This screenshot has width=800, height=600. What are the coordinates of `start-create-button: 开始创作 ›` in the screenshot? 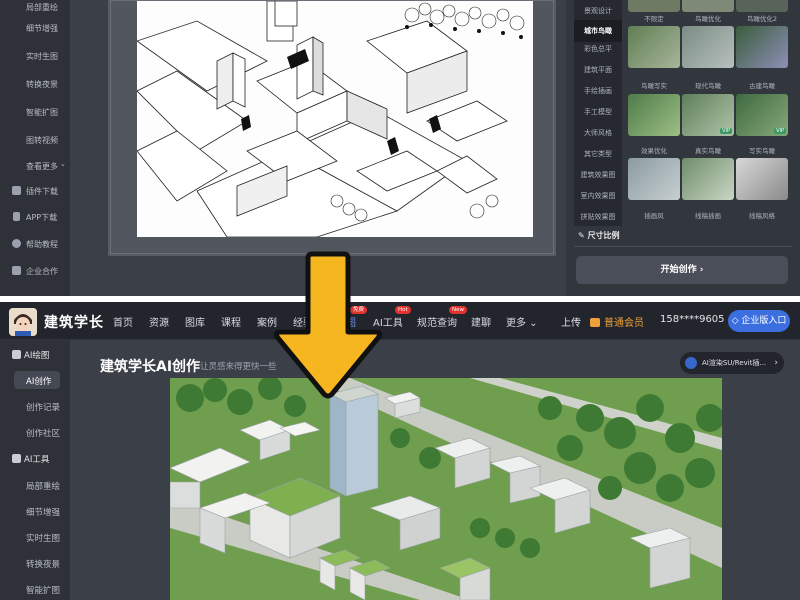 It's located at (682, 270).